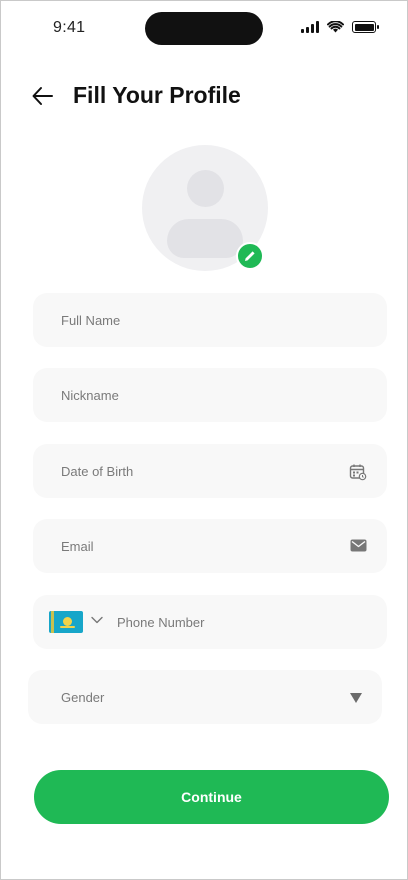  I want to click on gender-placeholder: Gender, so click(83, 697).